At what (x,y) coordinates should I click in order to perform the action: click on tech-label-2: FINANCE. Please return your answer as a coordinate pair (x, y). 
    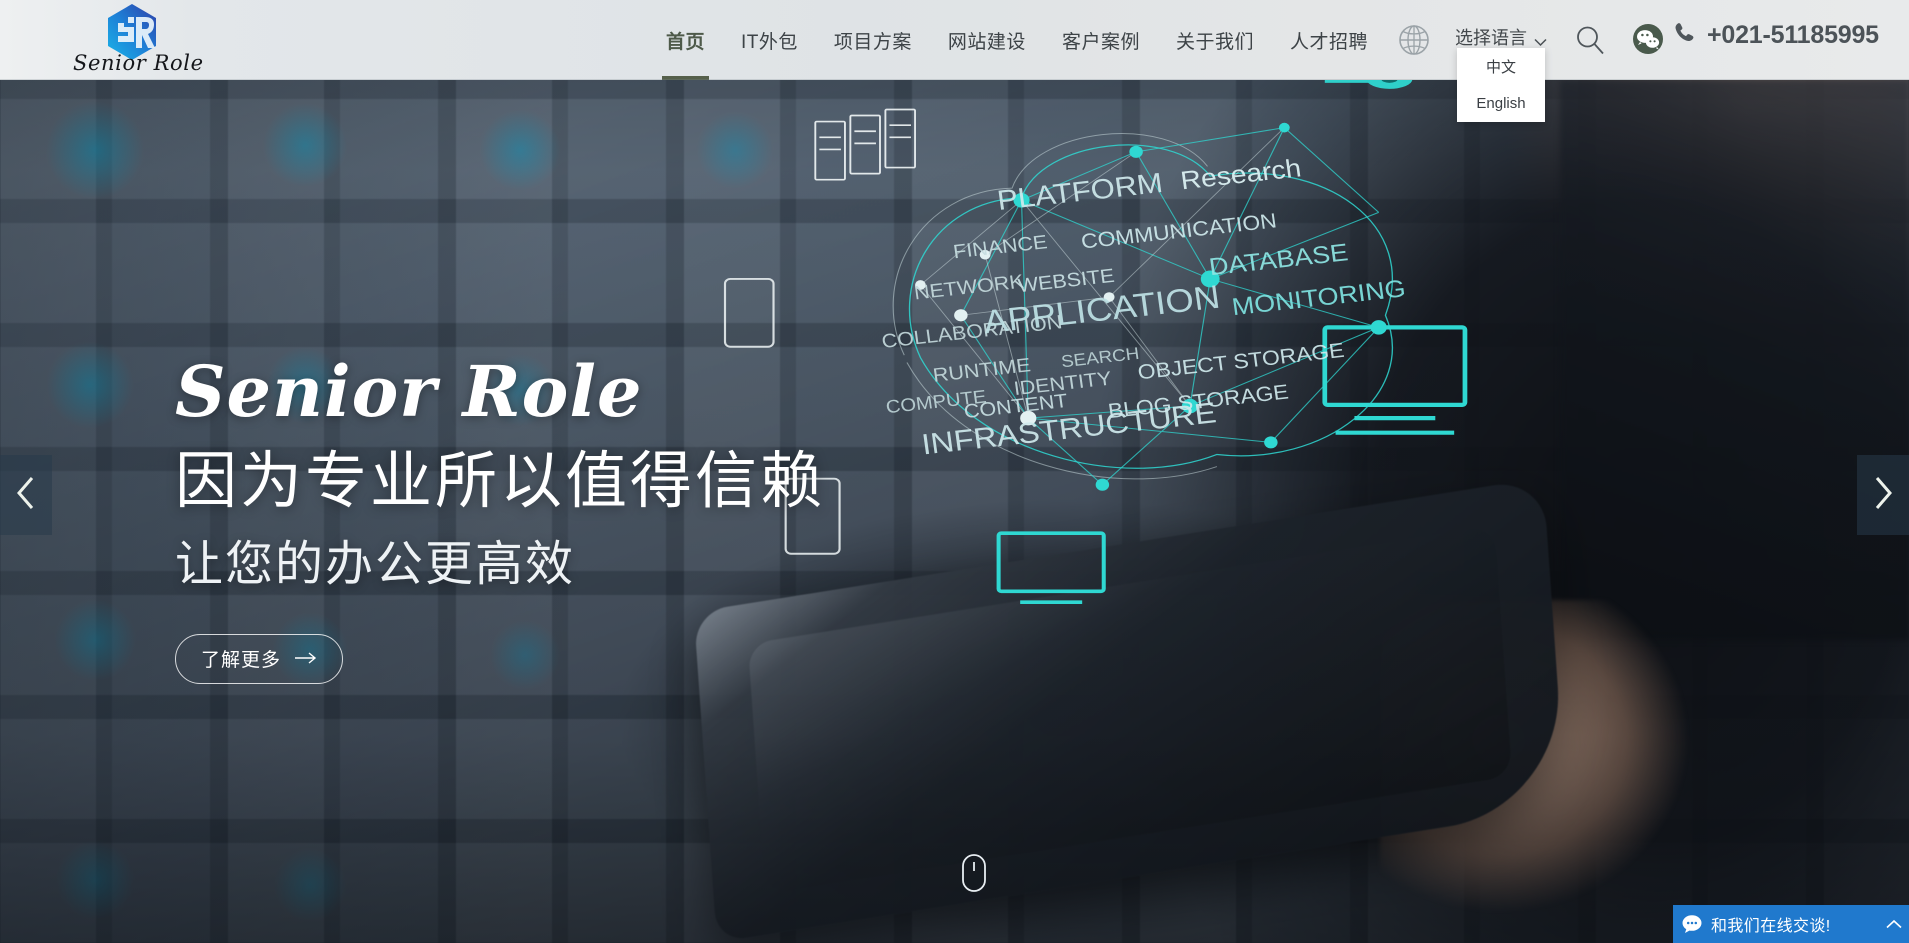
    Looking at the image, I should click on (1000, 247).